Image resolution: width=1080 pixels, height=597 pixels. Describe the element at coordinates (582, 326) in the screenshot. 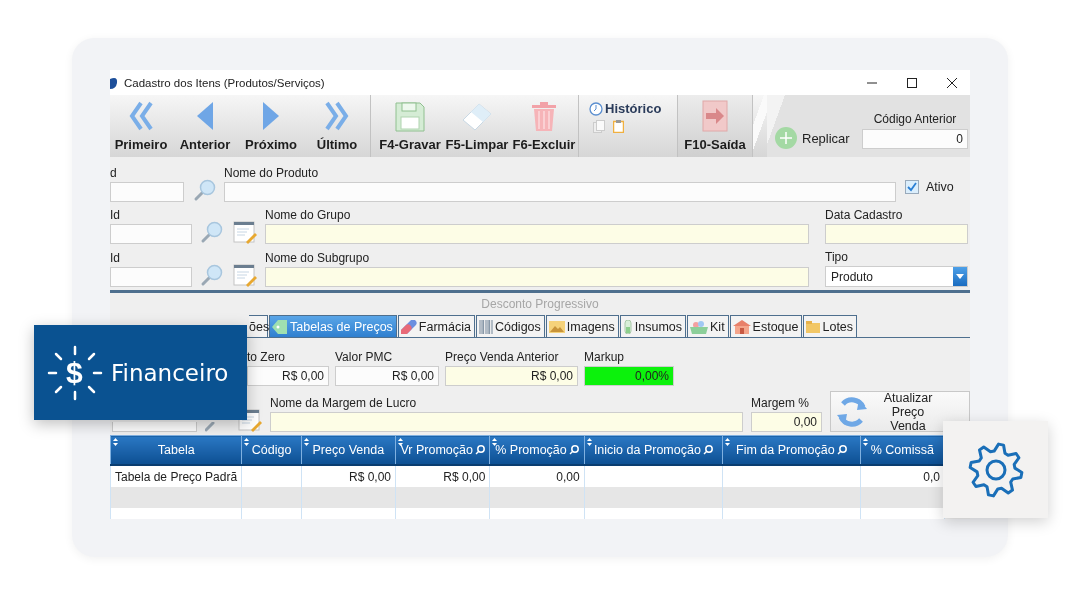

I see `tab: Imagens` at that location.